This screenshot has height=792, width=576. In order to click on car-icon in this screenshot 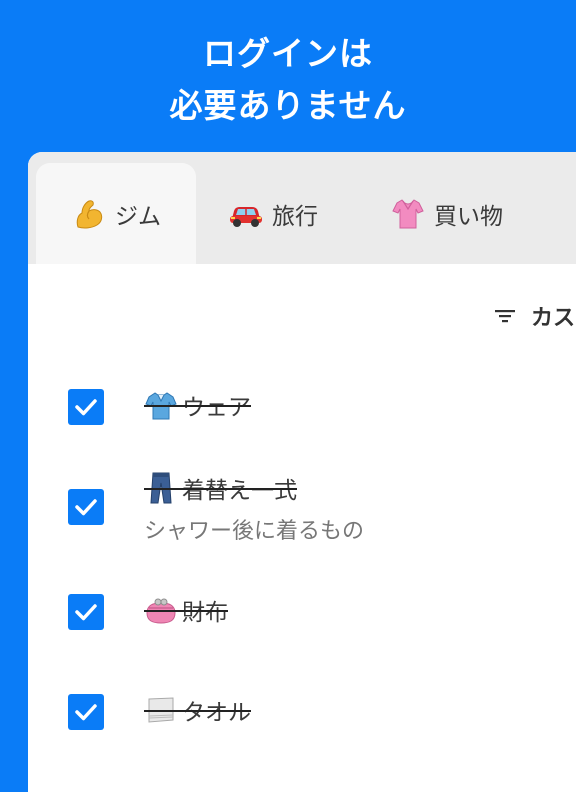, I will do `click(246, 214)`.